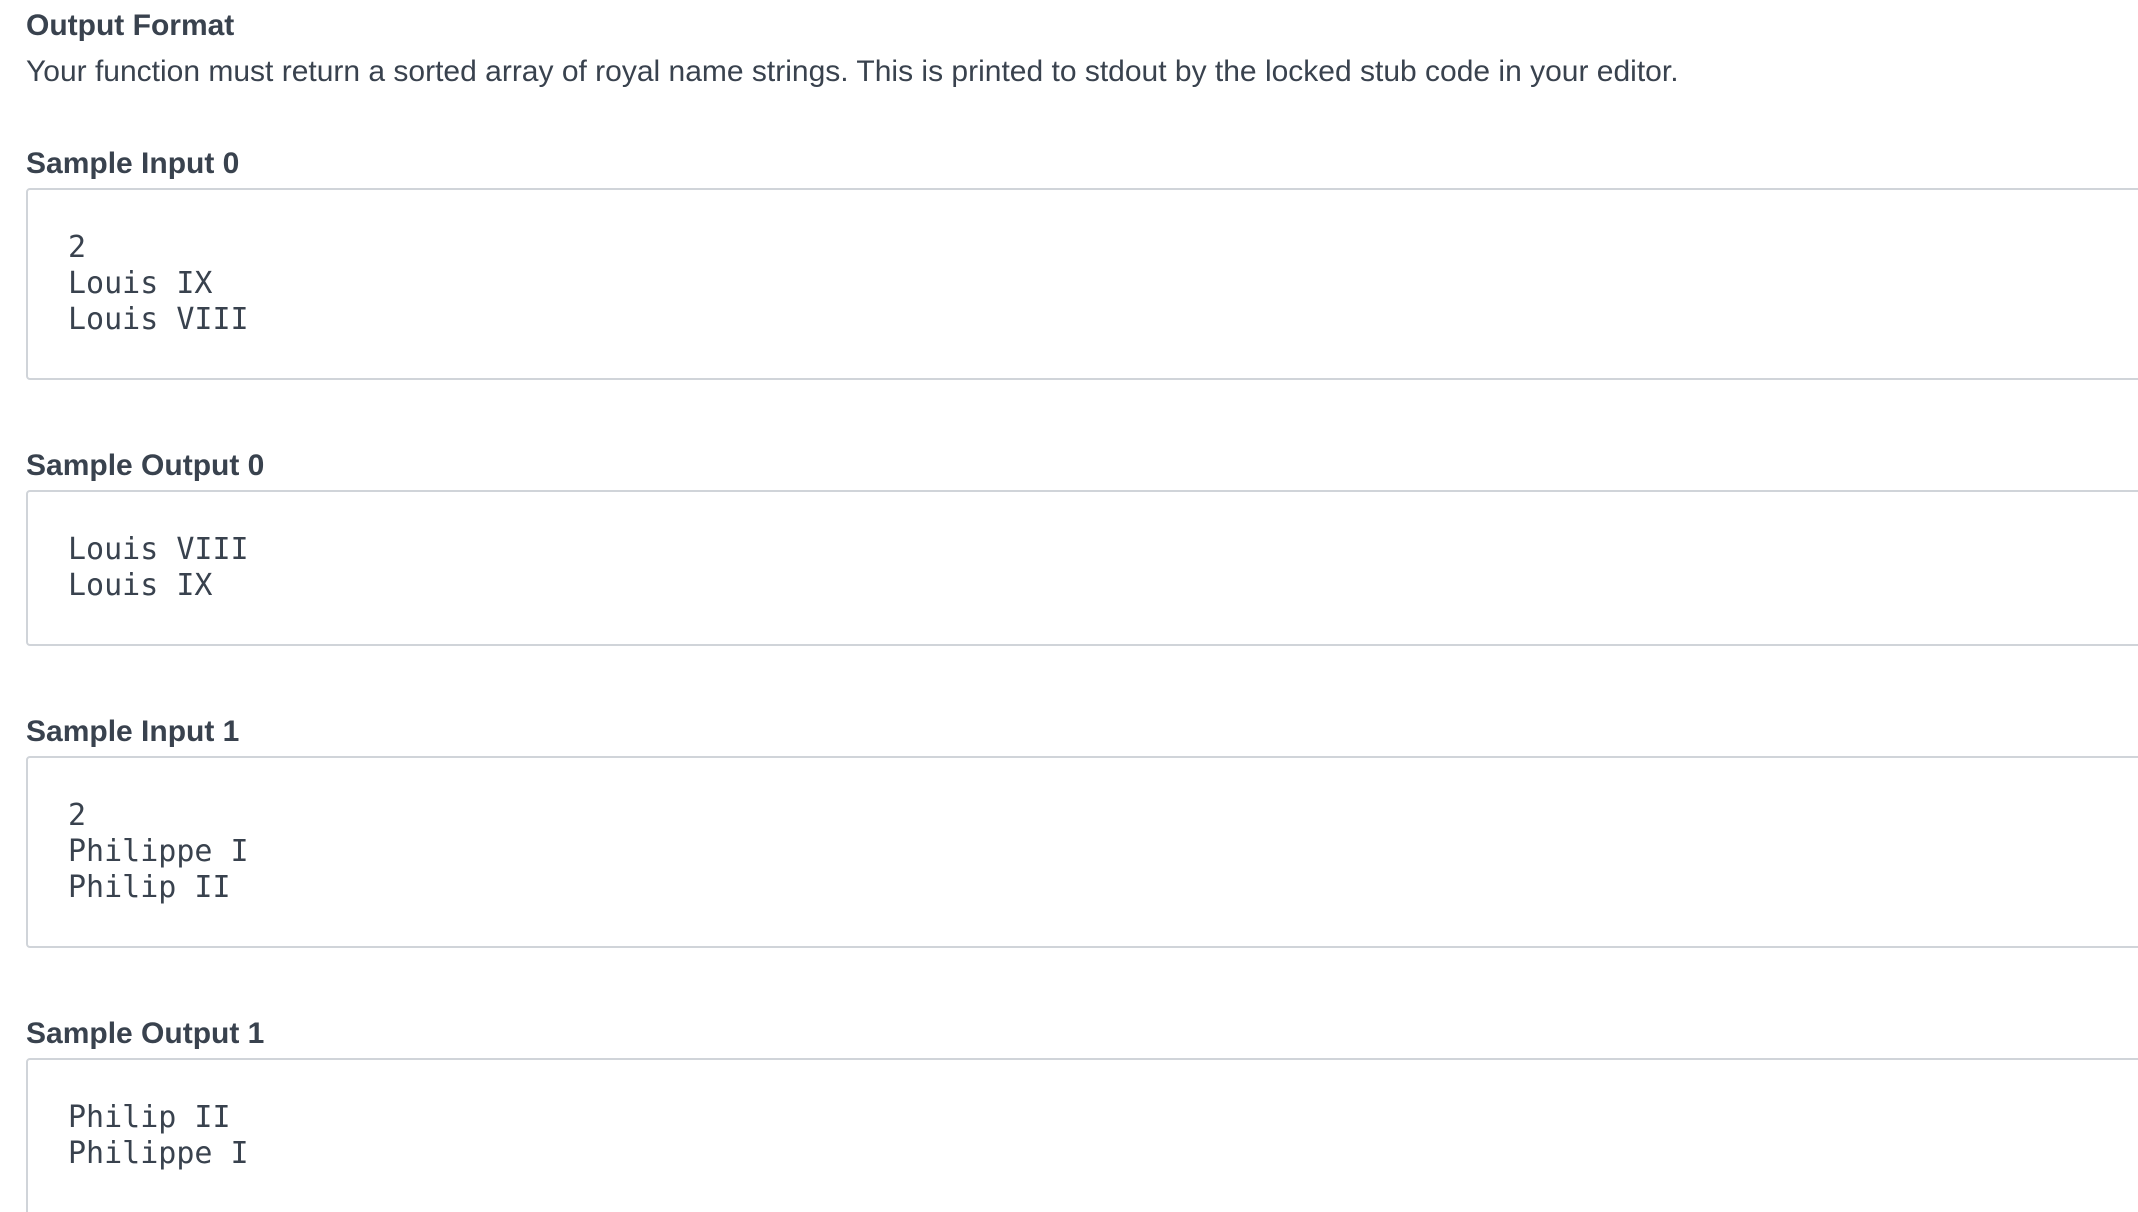  What do you see at coordinates (145, 465) in the screenshot?
I see `sample-output-0-heading: Sample Output 0` at bounding box center [145, 465].